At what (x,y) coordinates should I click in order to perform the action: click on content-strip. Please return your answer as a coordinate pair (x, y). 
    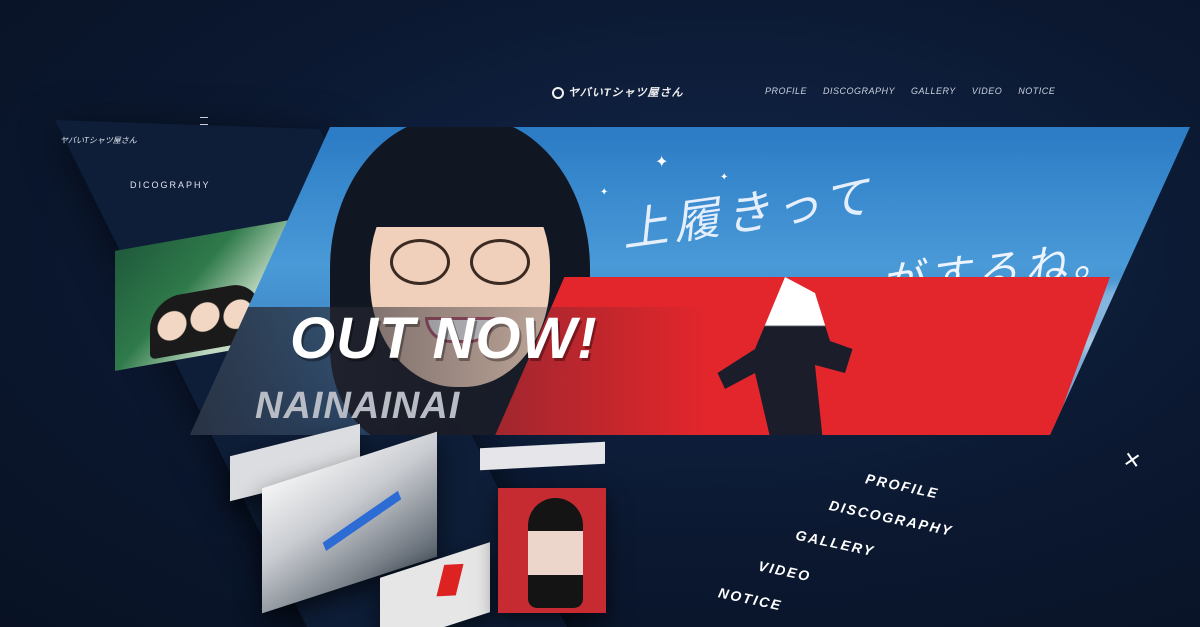
    Looking at the image, I should click on (542, 456).